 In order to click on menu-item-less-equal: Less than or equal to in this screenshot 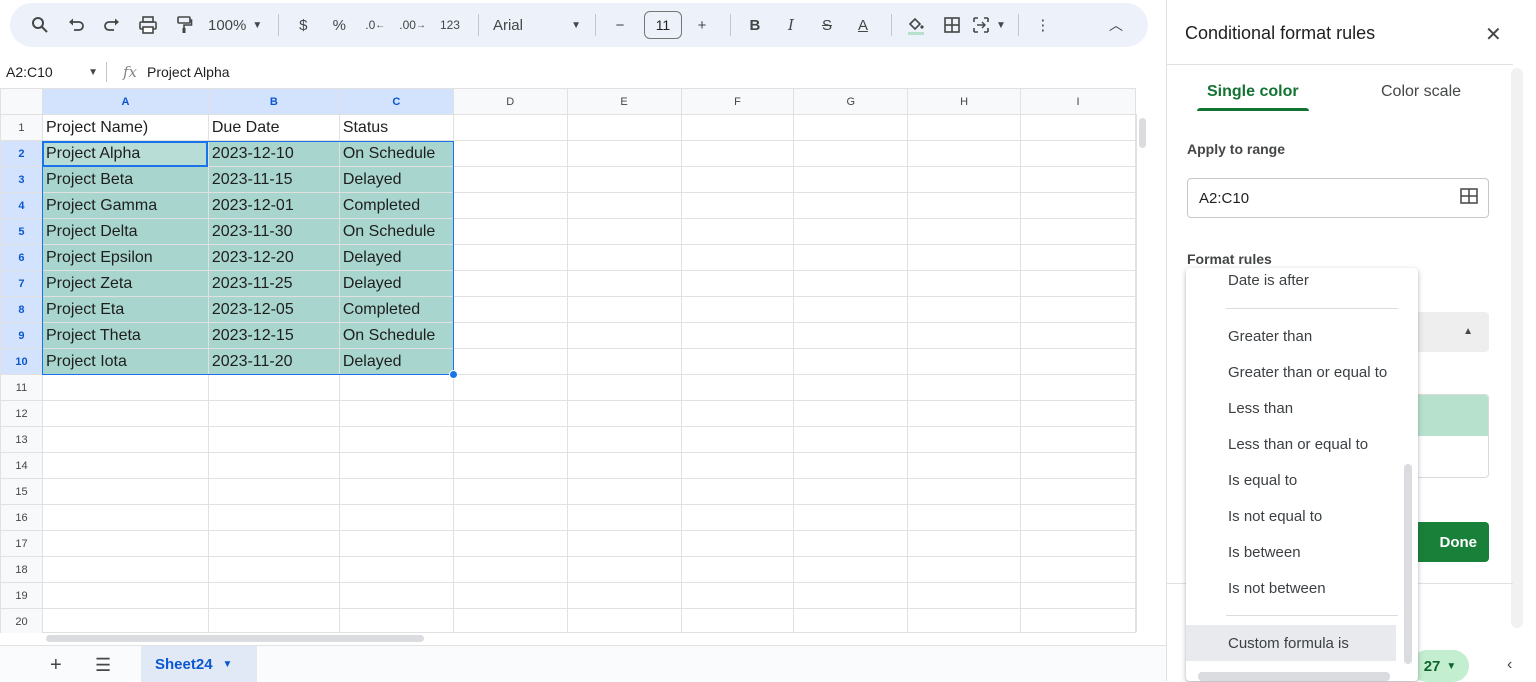, I will do `click(1302, 444)`.